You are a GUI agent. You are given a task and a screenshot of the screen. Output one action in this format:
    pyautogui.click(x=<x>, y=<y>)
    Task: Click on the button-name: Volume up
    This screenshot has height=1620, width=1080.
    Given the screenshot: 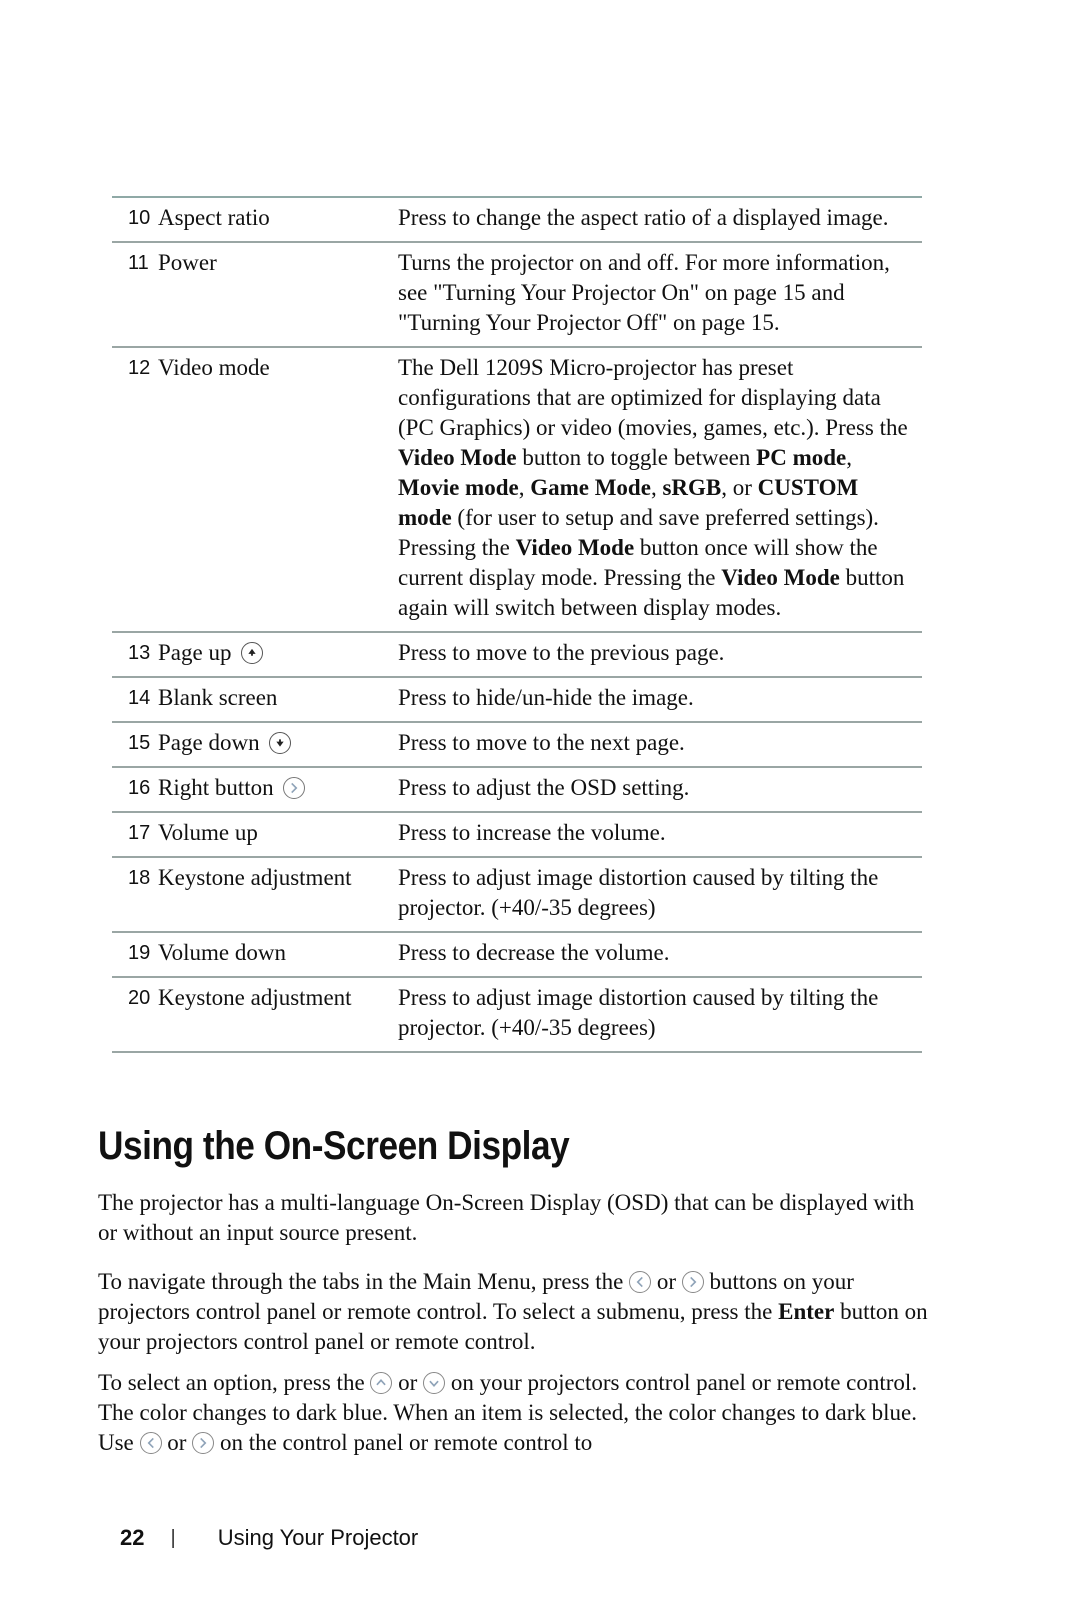 What is the action you would take?
    pyautogui.click(x=208, y=832)
    